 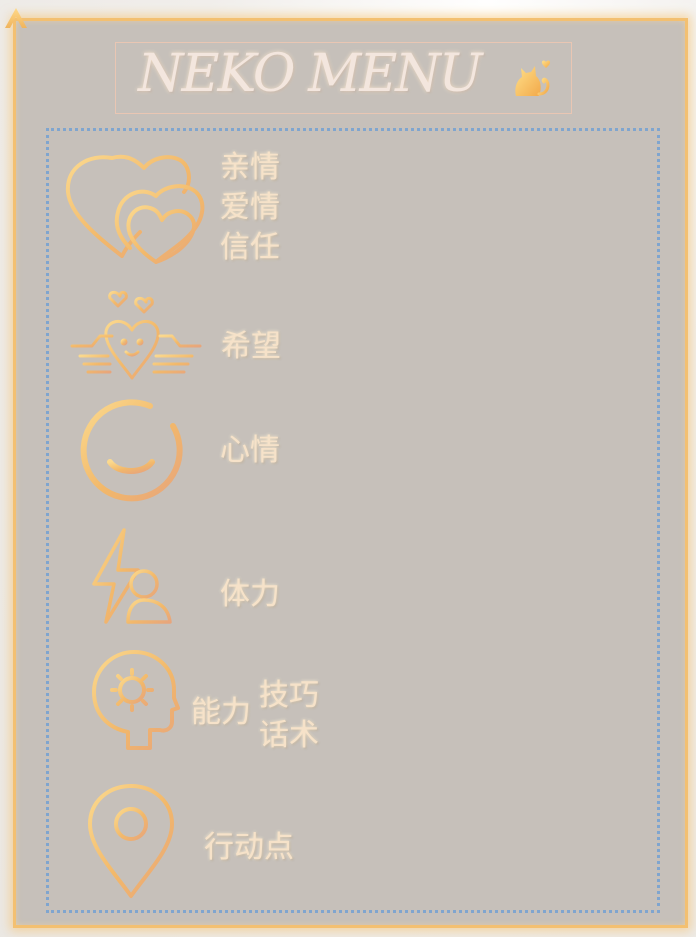 What do you see at coordinates (249, 847) in the screenshot?
I see `label-action-points: 行动点` at bounding box center [249, 847].